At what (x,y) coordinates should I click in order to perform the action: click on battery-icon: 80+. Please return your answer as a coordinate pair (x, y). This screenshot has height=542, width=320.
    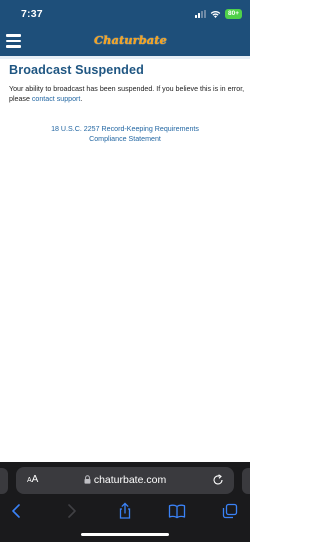
    Looking at the image, I should click on (233, 14).